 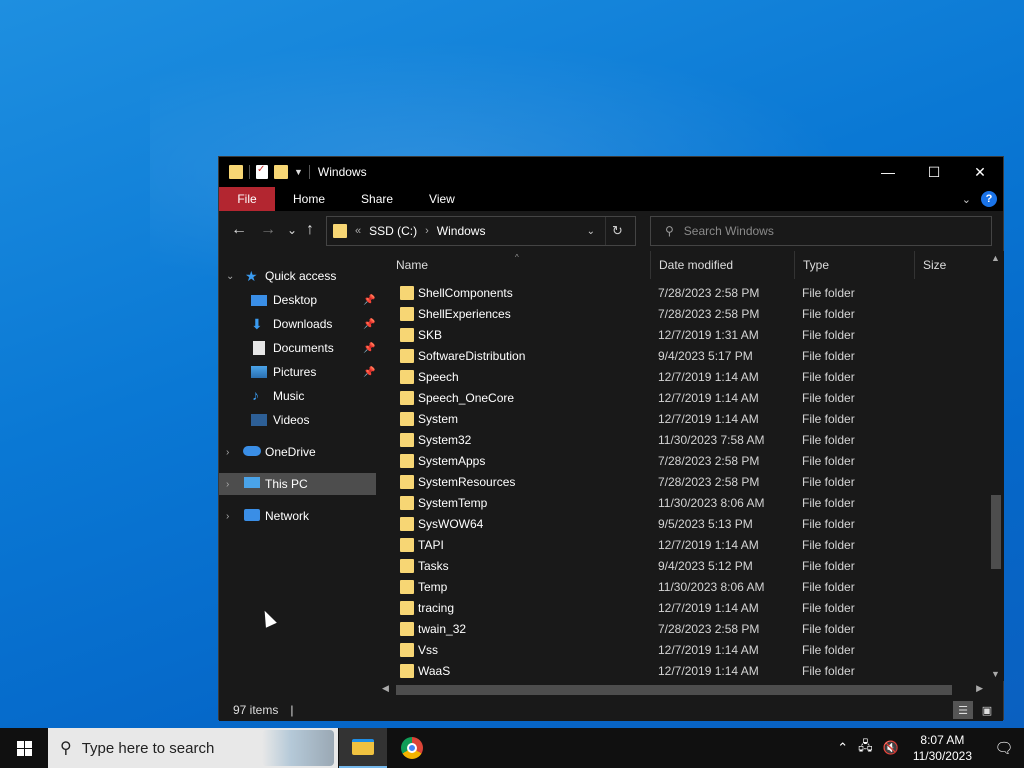 I want to click on nav-item-pictures: Pictures 📌, so click(x=297, y=372).